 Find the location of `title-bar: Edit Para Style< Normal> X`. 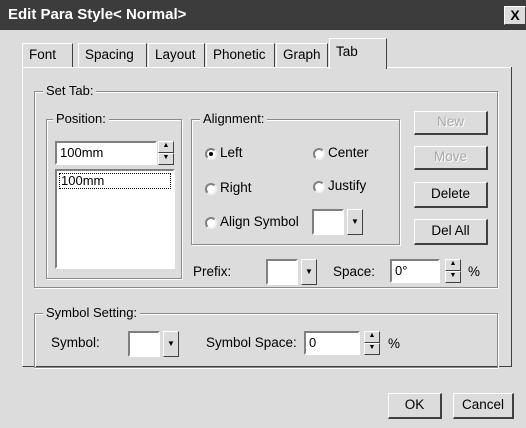

title-bar: Edit Para Style< Normal> X is located at coordinates (263, 15).